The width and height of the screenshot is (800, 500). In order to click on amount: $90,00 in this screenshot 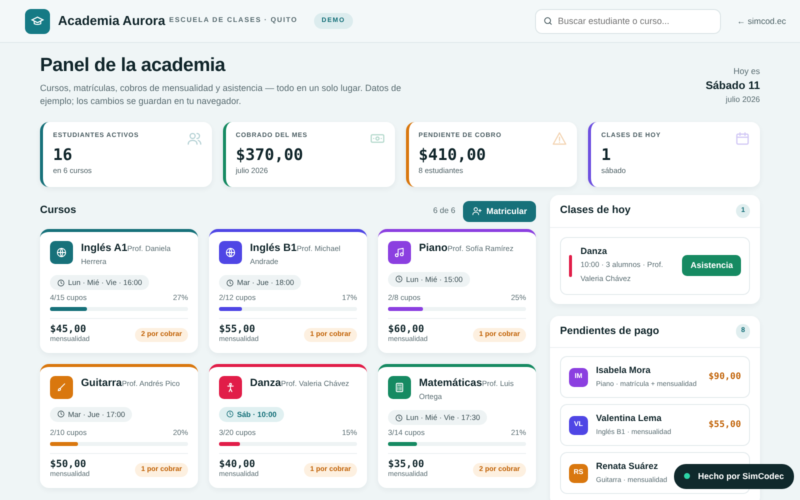, I will do `click(724, 377)`.